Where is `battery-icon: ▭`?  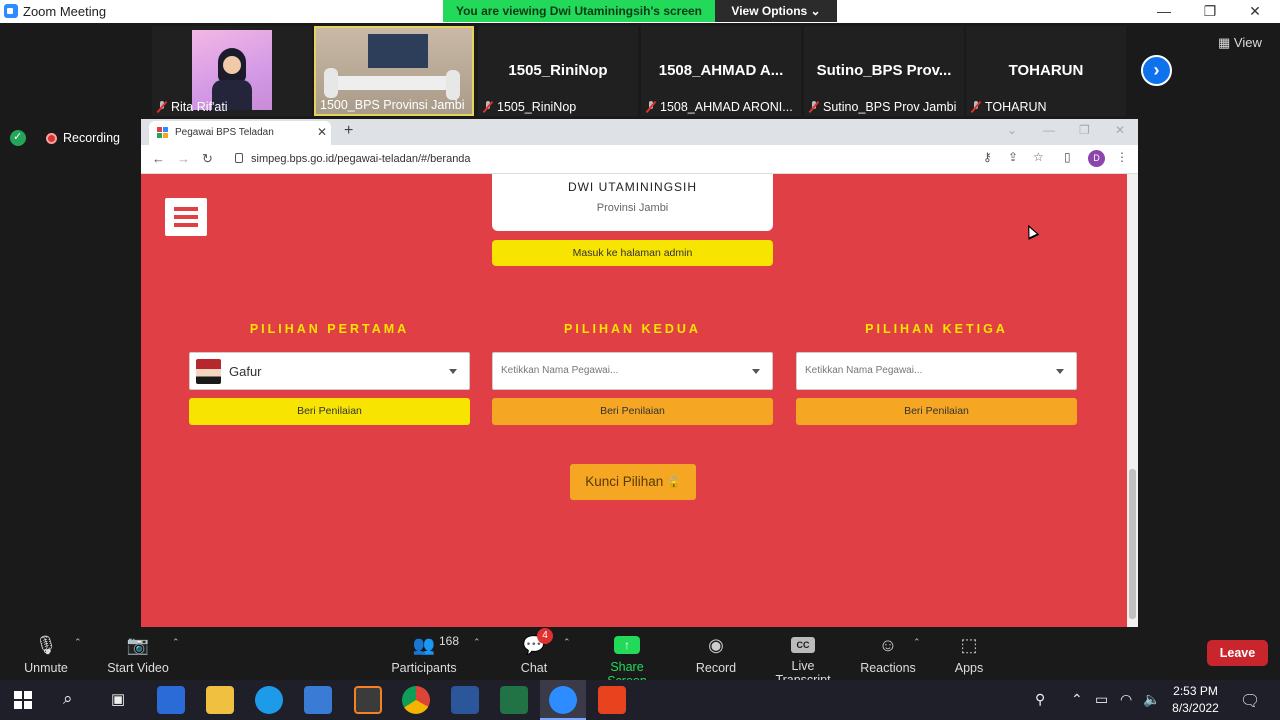
battery-icon: ▭ is located at coordinates (1101, 699).